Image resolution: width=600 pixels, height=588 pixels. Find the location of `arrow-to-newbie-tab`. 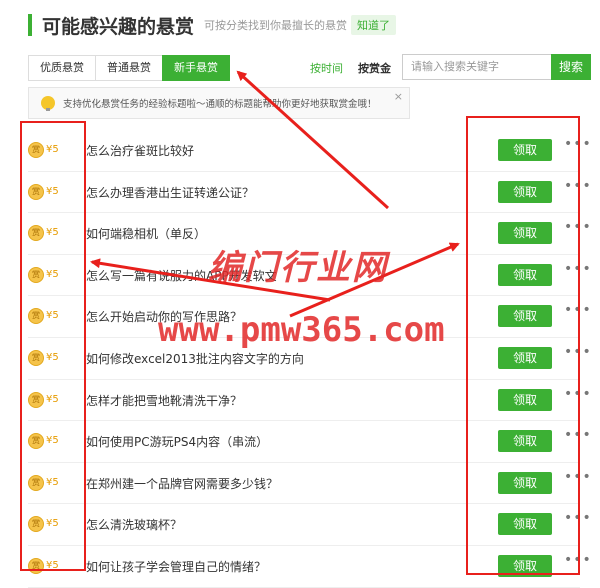

arrow-to-newbie-tab is located at coordinates (313, 140).